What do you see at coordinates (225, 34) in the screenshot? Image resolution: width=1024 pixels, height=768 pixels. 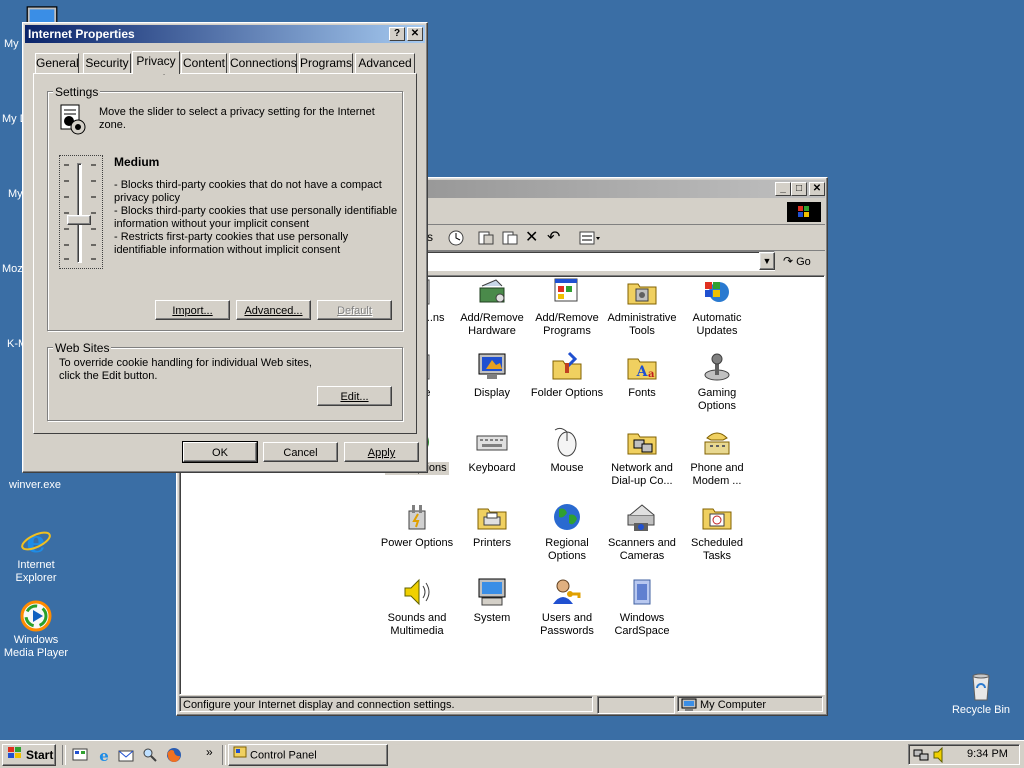 I see `dialog-titlebar: Internet Properties` at bounding box center [225, 34].